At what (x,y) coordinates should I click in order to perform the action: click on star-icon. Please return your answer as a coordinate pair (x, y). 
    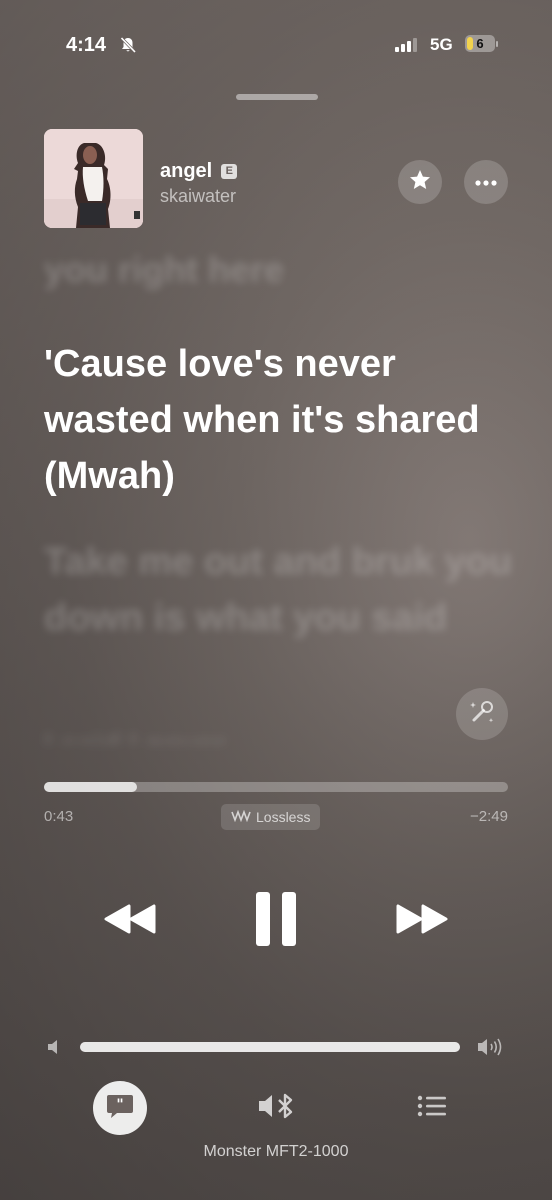
    Looking at the image, I should click on (420, 182).